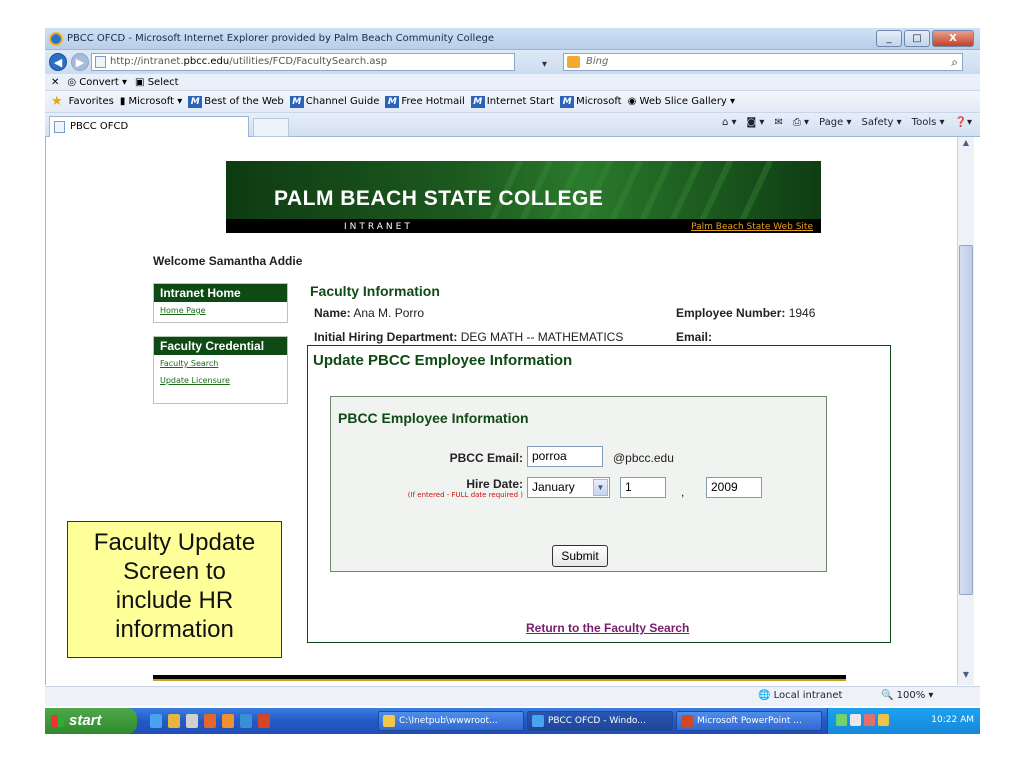 This screenshot has width=1024, height=768. What do you see at coordinates (953, 38) in the screenshot?
I see `close-button: X` at bounding box center [953, 38].